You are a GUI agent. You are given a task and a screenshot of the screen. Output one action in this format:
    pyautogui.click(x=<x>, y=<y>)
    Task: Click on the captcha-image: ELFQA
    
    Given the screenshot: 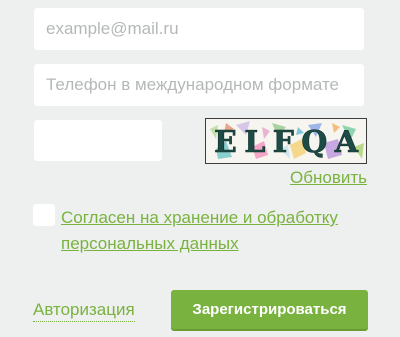 What is the action you would take?
    pyautogui.click(x=286, y=141)
    